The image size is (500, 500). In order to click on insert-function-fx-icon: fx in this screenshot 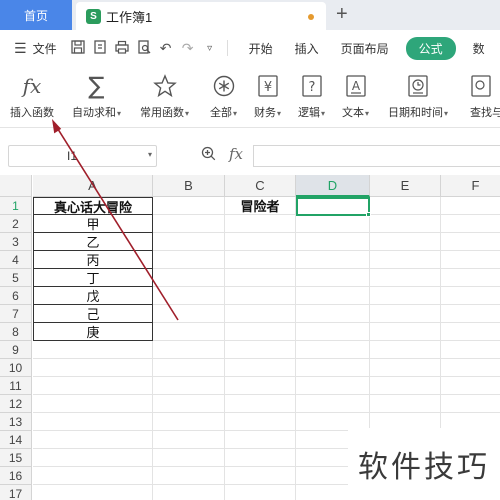, I will do `click(236, 154)`.